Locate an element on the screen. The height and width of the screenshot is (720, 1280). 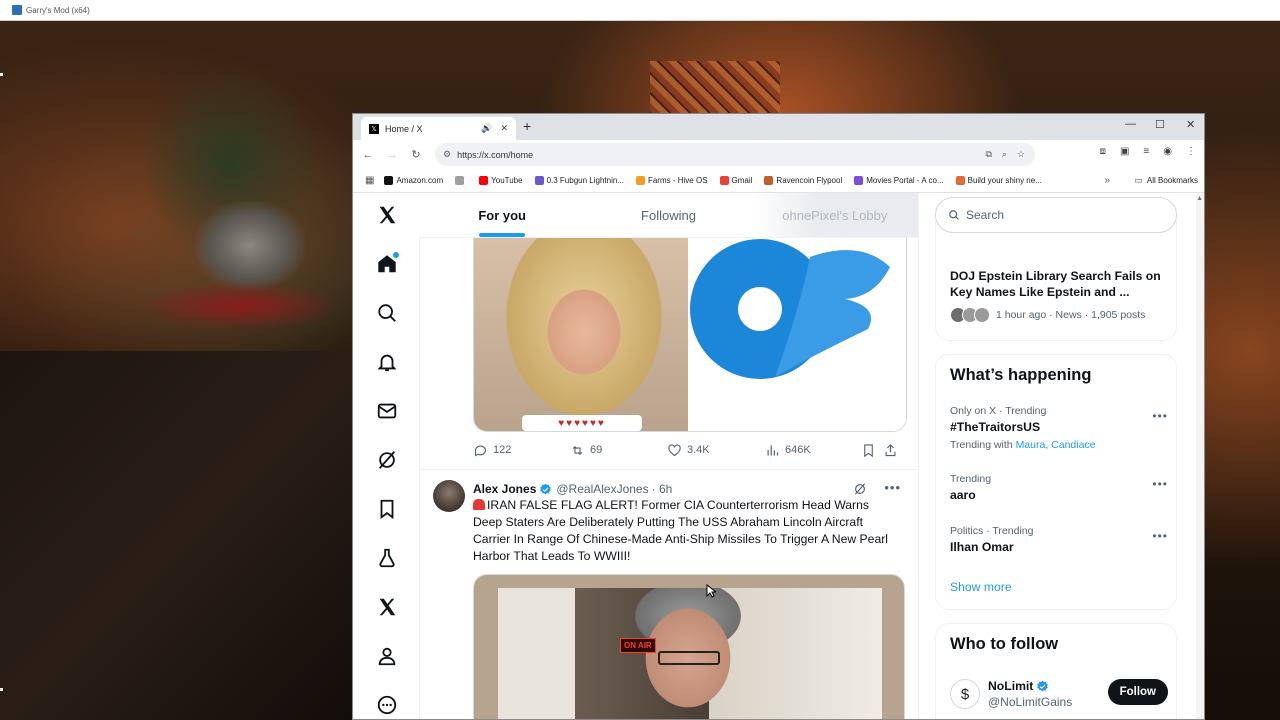
like-button: 3.4K is located at coordinates (716, 450).